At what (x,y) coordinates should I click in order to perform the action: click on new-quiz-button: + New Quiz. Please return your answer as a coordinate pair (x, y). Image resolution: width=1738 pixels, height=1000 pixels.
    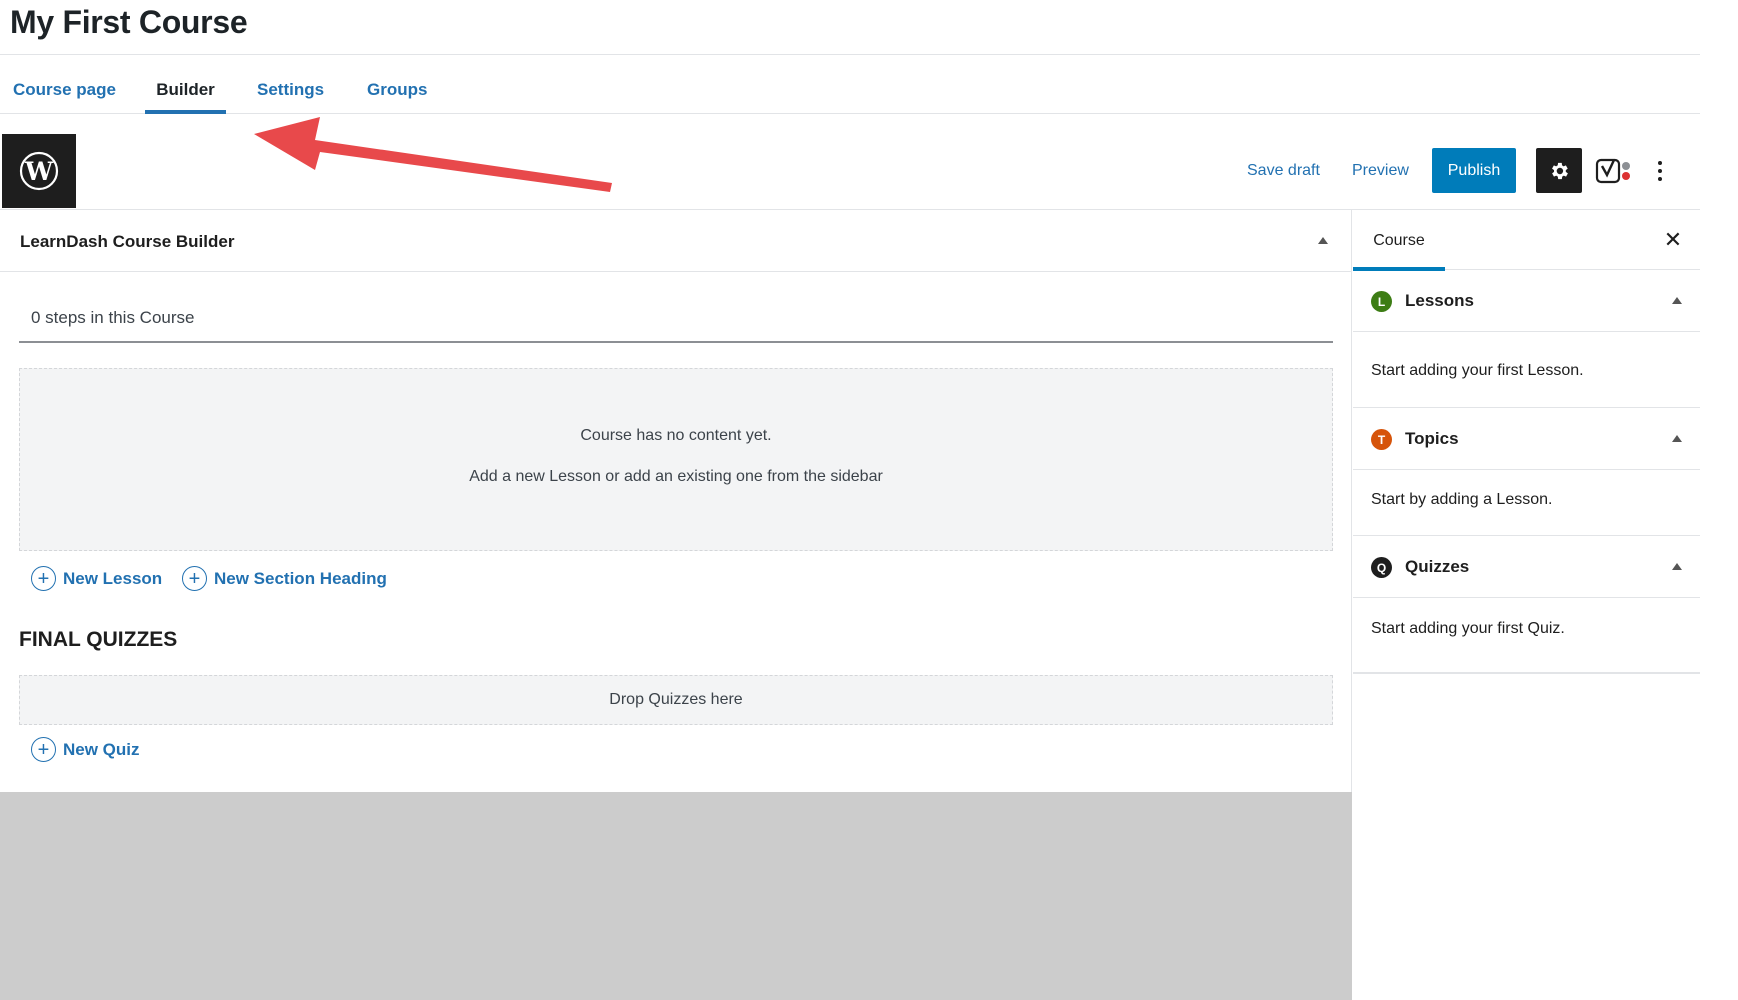
    Looking at the image, I should click on (85, 749).